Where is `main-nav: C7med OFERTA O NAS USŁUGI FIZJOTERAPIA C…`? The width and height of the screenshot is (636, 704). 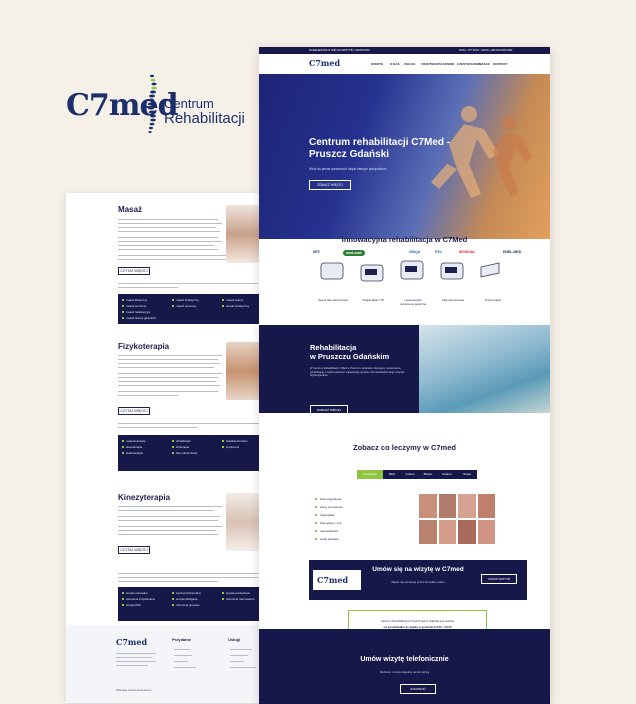 main-nav: C7med OFERTA O NAS USŁUGI FIZJOTERAPIA C… is located at coordinates (404, 64).